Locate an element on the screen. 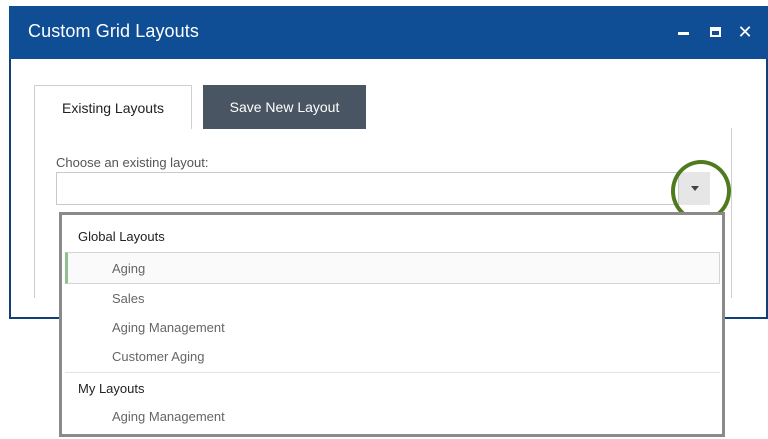  group-header-global-layouts: Global Layouts is located at coordinates (121, 236).